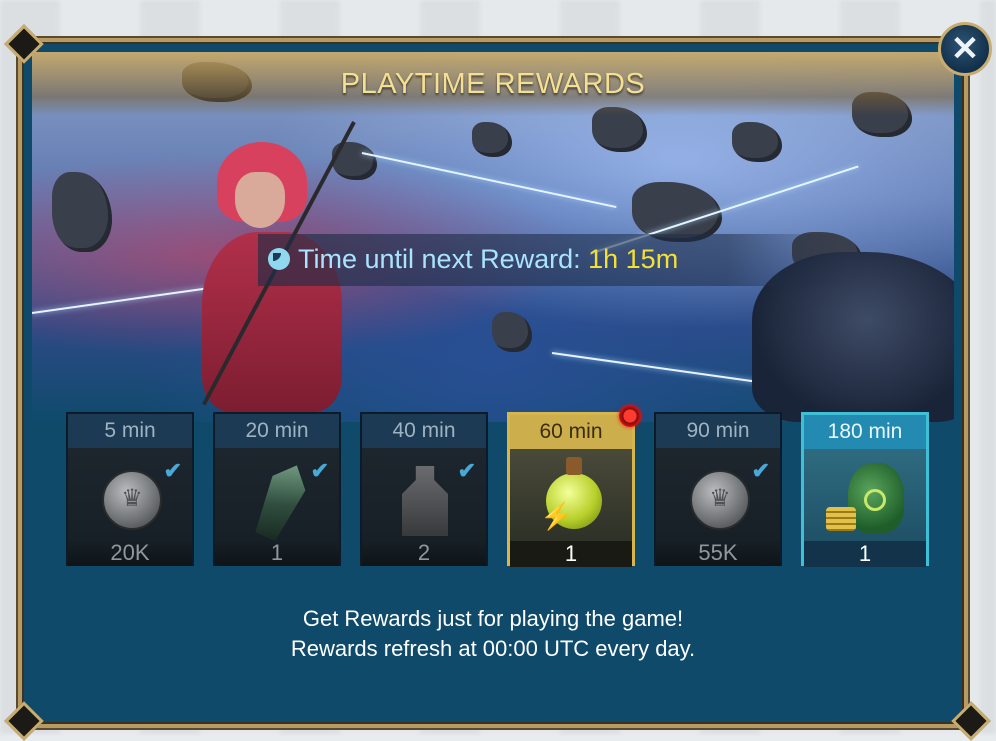 This screenshot has width=996, height=741. Describe the element at coordinates (630, 416) in the screenshot. I see `notification-dot` at that location.